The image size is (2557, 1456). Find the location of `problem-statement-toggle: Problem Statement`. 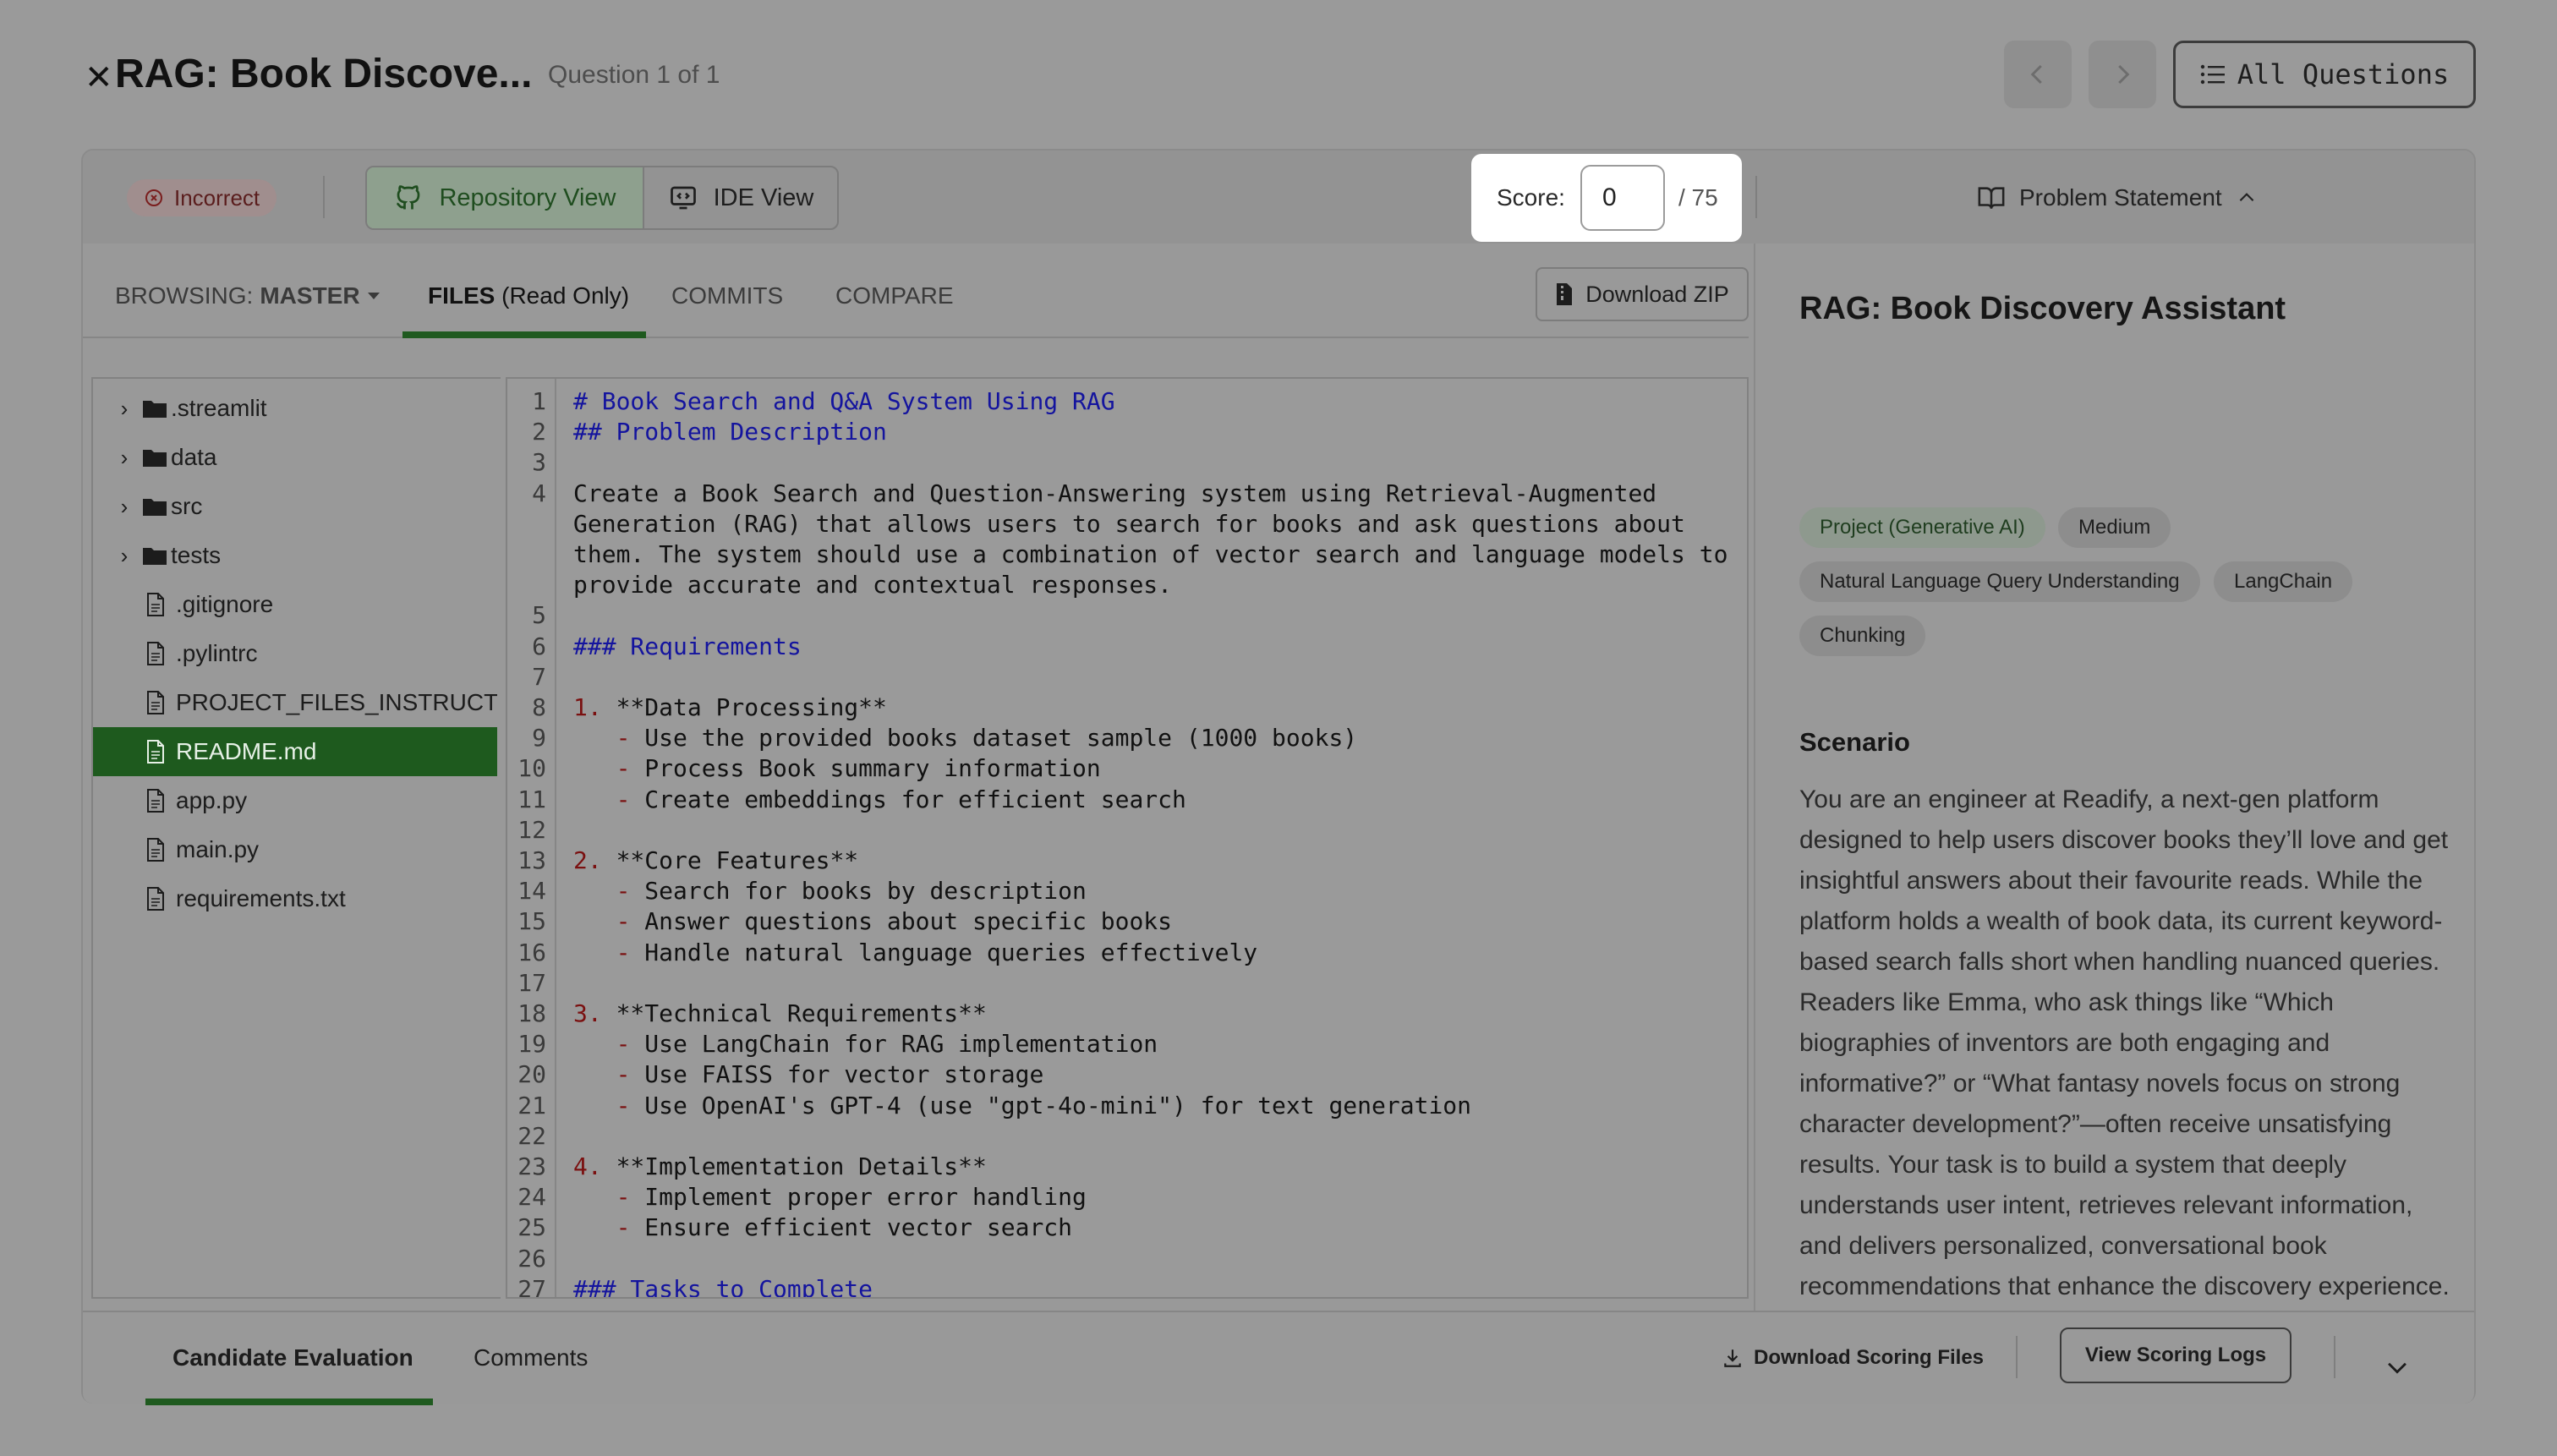

problem-statement-toggle: Problem Statement is located at coordinates (2117, 198).